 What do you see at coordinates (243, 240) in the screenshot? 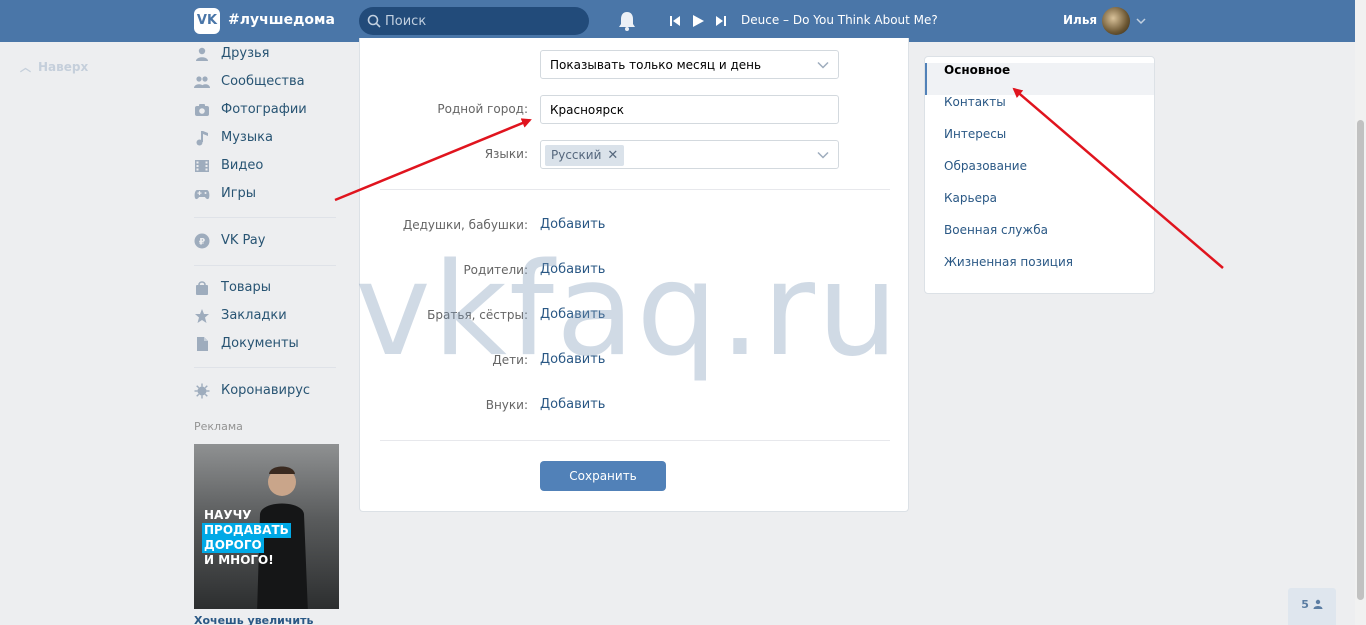
I see `nav-label: VK Pay` at bounding box center [243, 240].